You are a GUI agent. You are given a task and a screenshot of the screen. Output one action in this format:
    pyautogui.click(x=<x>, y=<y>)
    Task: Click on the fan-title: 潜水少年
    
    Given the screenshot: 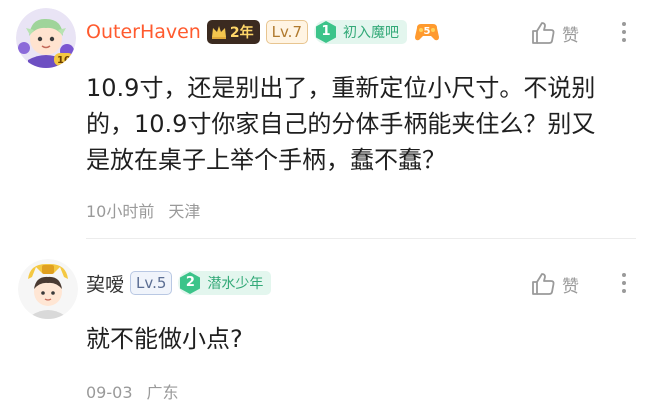 What is the action you would take?
    pyautogui.click(x=235, y=284)
    